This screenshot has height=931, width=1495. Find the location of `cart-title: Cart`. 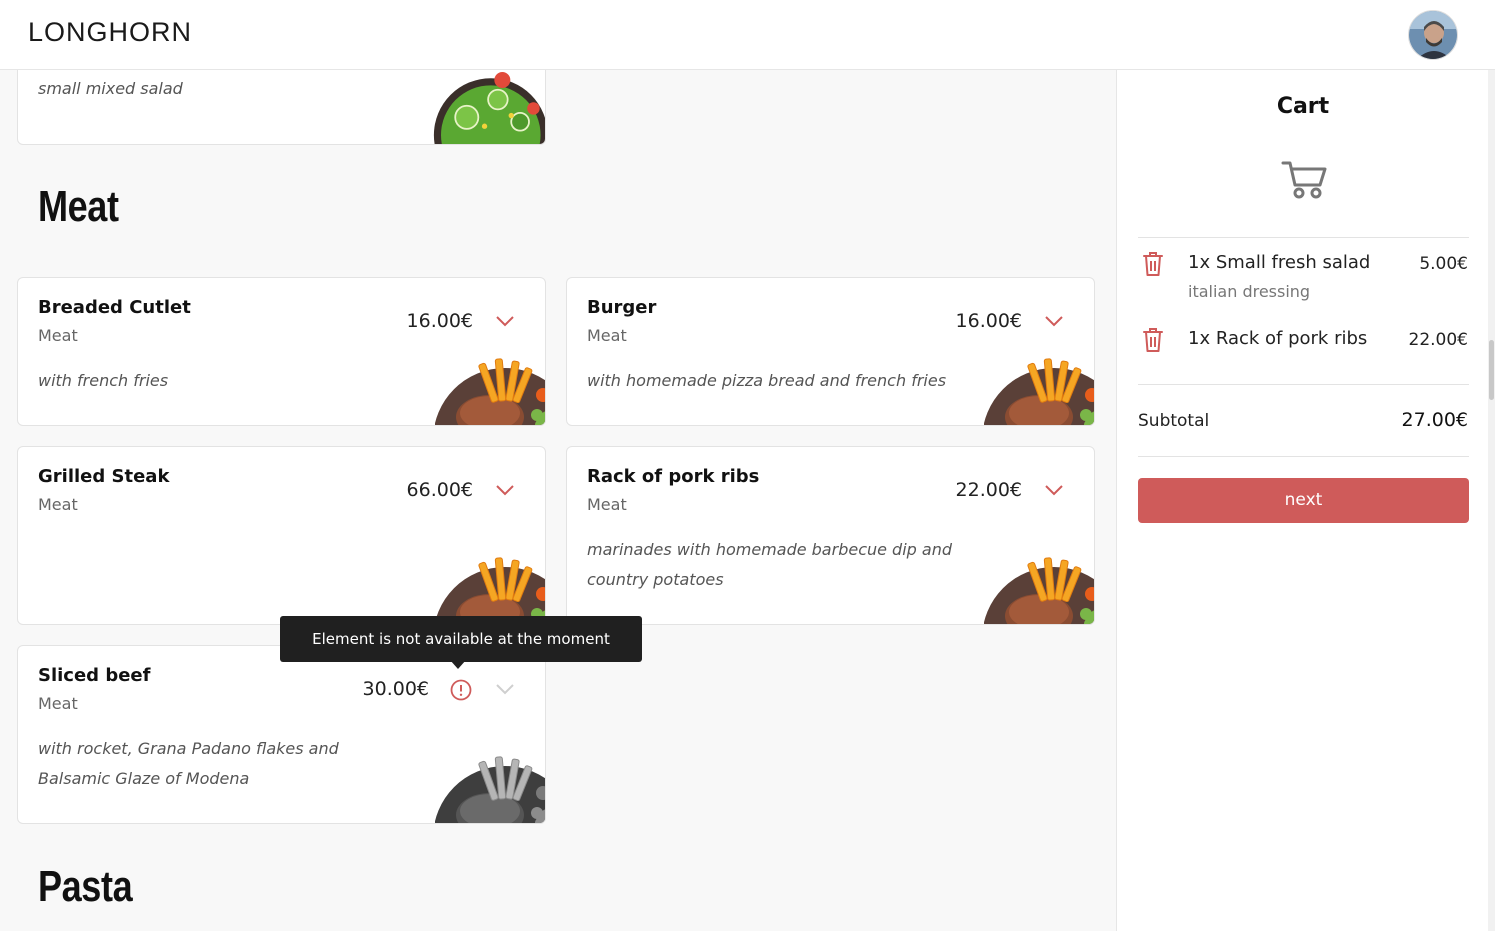

cart-title: Cart is located at coordinates (1303, 106).